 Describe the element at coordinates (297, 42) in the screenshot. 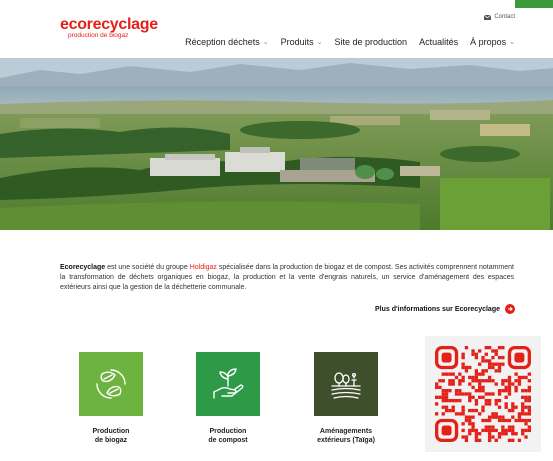

I see `nav-label: Produits` at that location.